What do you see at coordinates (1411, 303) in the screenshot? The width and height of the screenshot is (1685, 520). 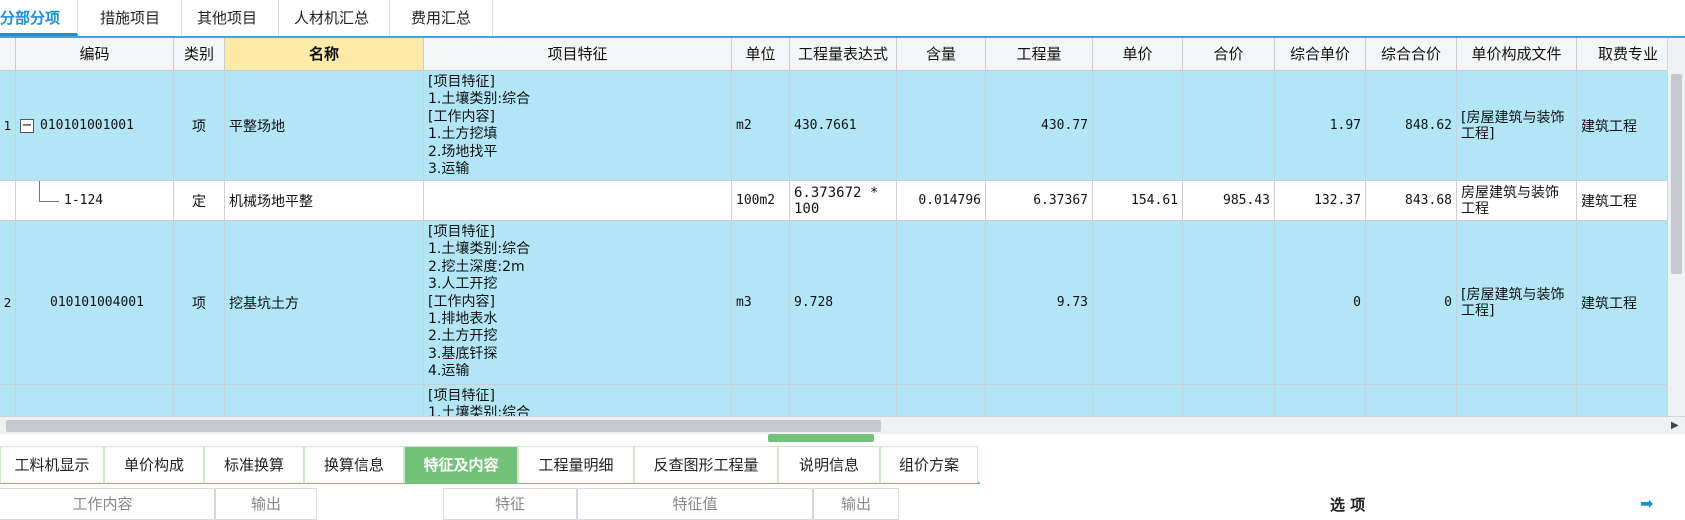 I see `comp-total-cell: 0` at bounding box center [1411, 303].